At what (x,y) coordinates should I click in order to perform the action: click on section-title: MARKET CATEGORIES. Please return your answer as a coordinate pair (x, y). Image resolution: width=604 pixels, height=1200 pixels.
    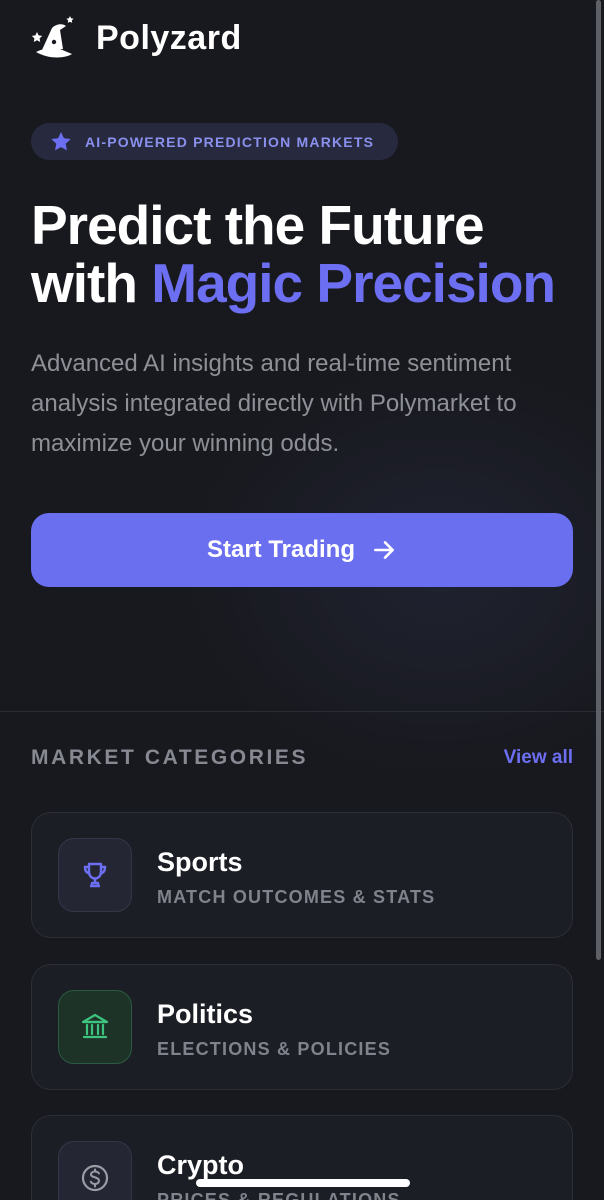
    Looking at the image, I should click on (170, 757).